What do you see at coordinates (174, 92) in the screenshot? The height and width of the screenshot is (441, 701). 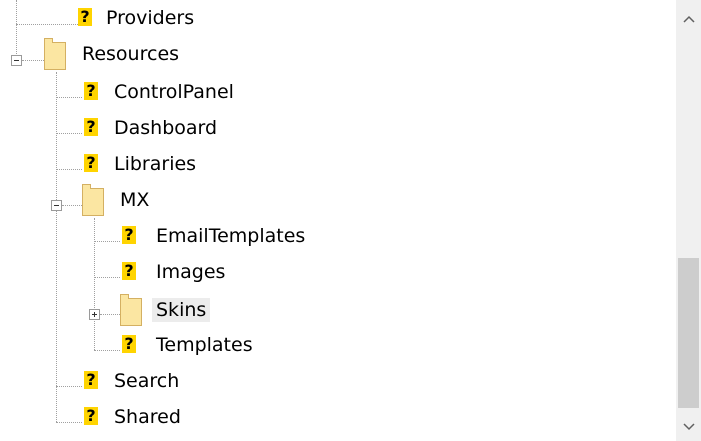 I see `tree-node-label: ControlPanel` at bounding box center [174, 92].